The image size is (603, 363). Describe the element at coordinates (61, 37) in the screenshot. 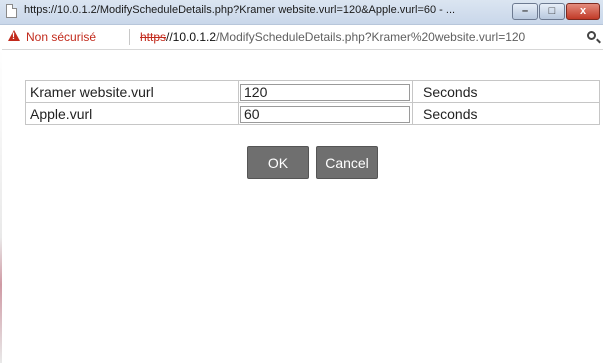

I see `security-label: Non sécurisé` at that location.